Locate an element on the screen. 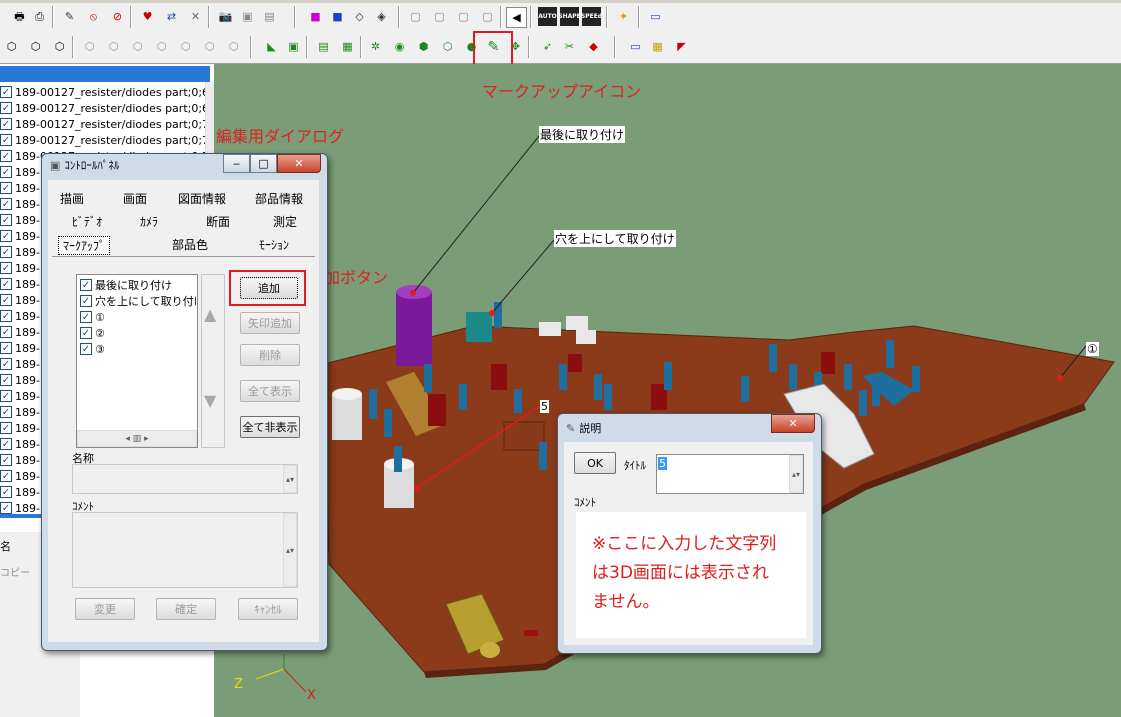  tab-part-info: 部品情報 is located at coordinates (279, 198).